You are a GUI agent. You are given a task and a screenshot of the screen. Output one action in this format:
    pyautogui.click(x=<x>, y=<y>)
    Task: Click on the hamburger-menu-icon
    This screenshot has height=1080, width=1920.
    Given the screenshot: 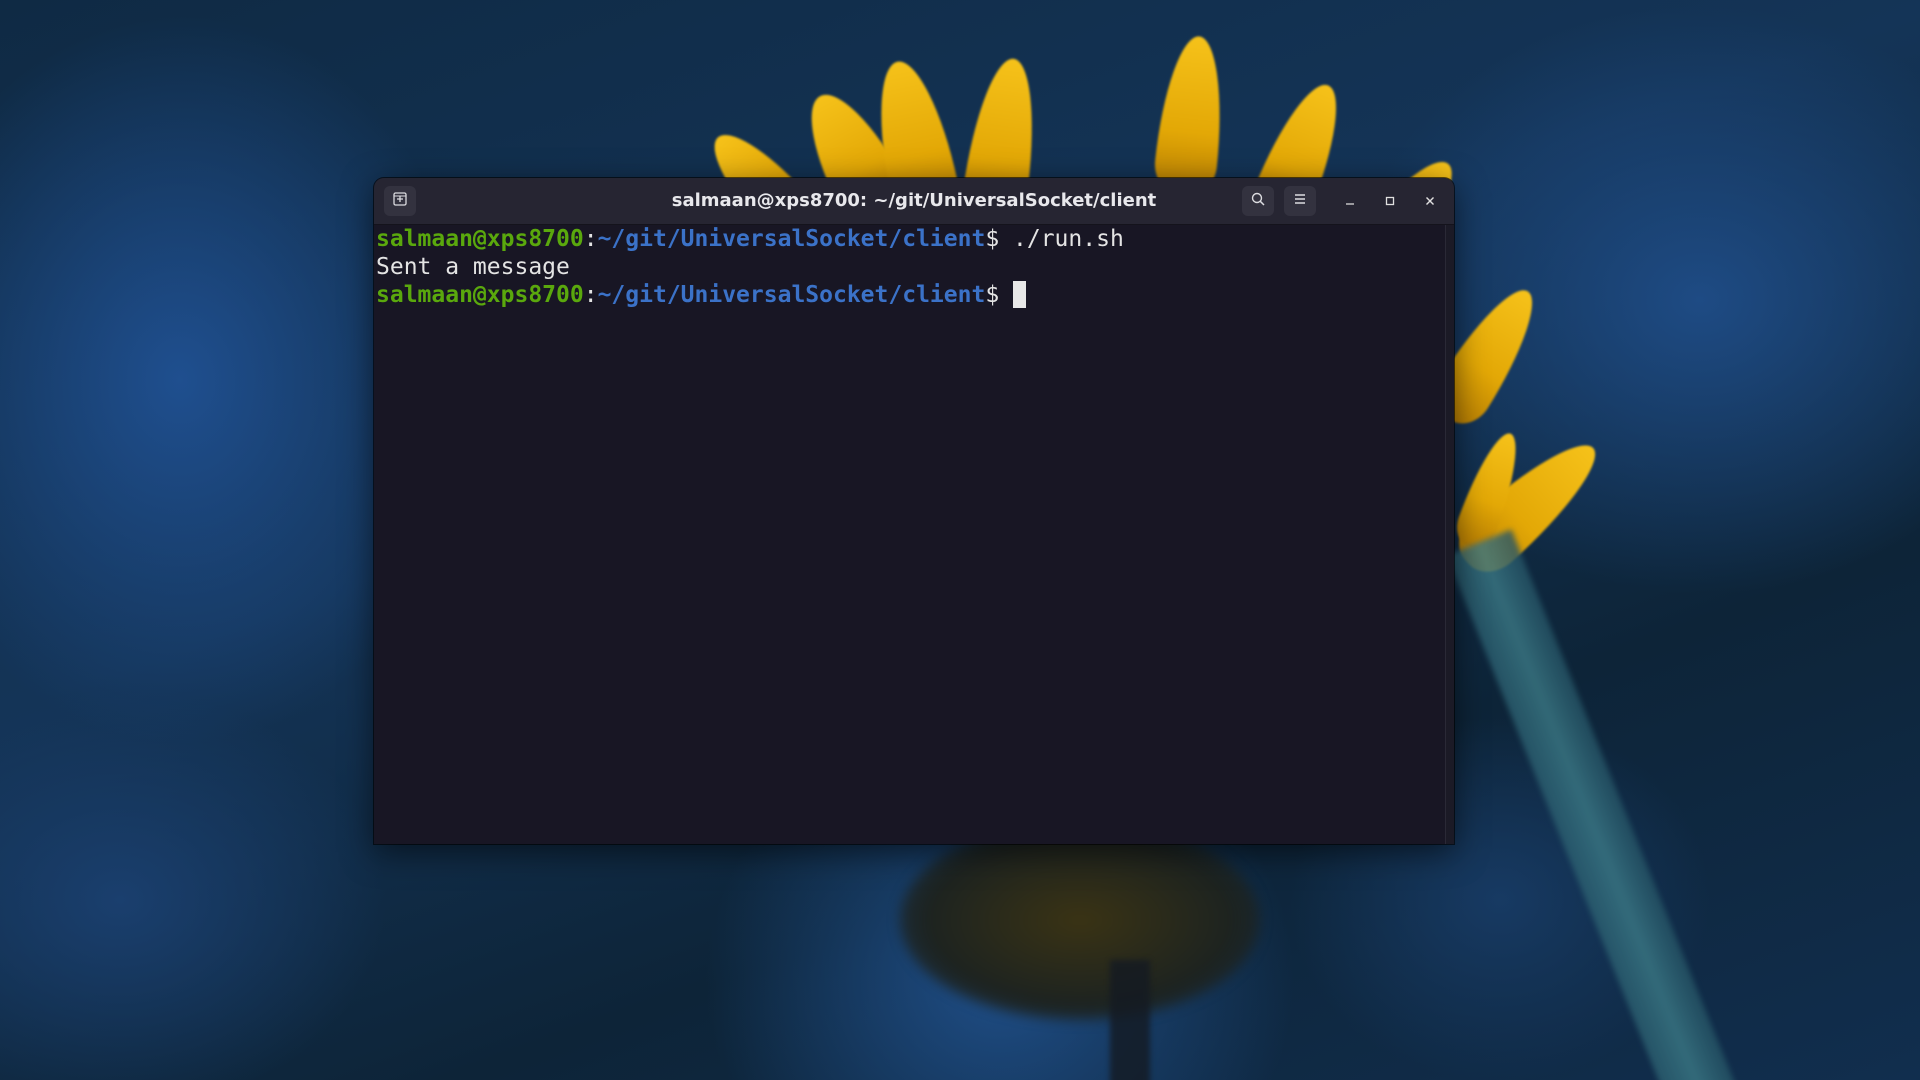 What is the action you would take?
    pyautogui.click(x=1300, y=201)
    